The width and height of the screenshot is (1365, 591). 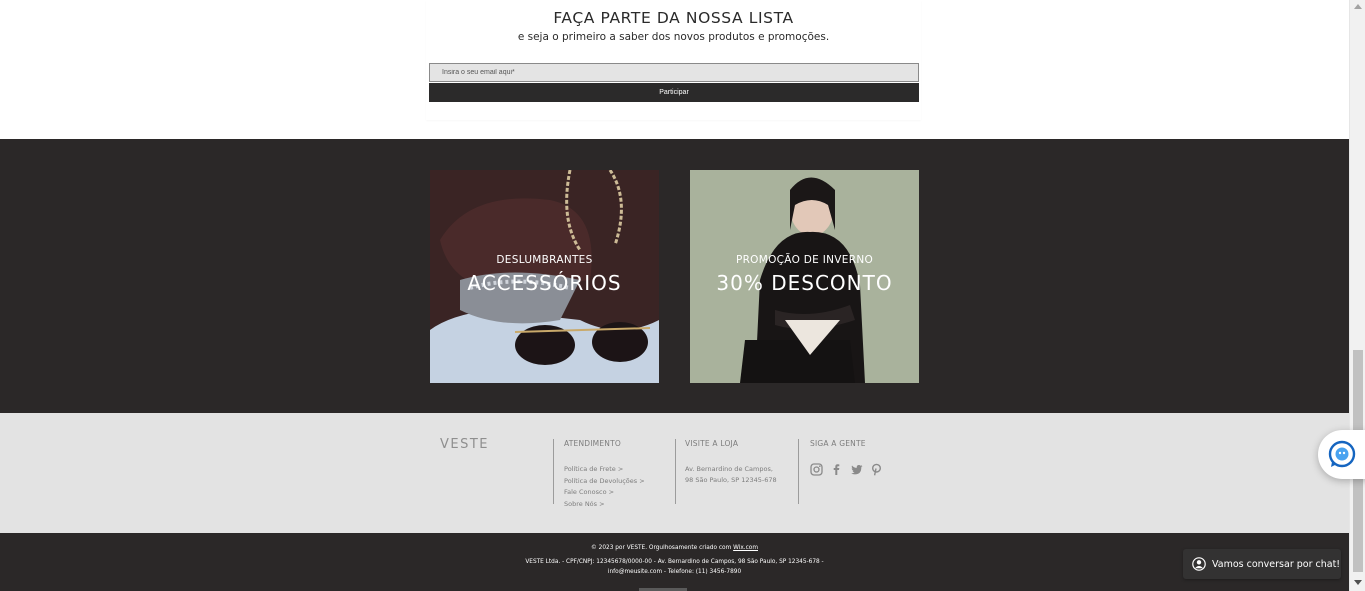 What do you see at coordinates (592, 443) in the screenshot?
I see `atendimento-heading: ATENDIMENTO` at bounding box center [592, 443].